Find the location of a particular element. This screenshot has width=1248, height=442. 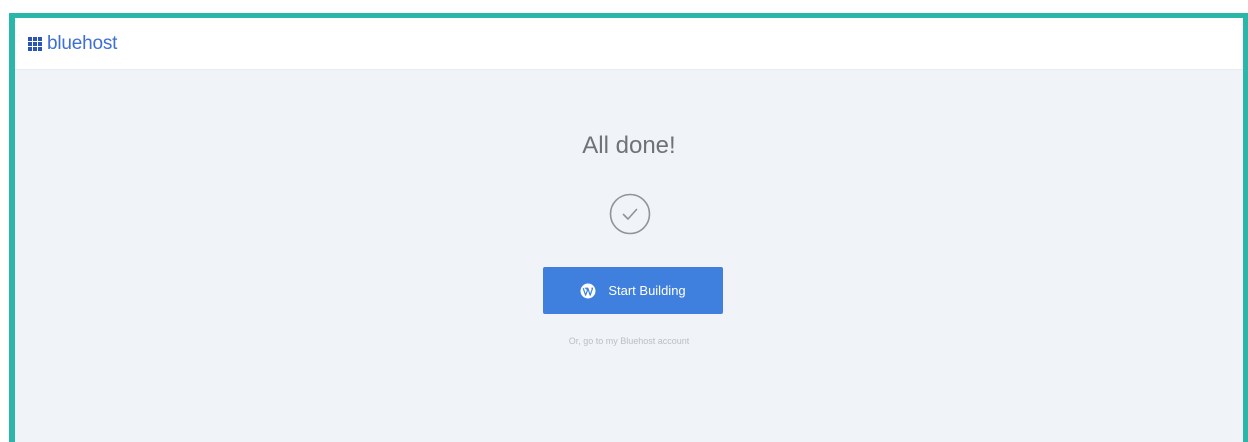

start-building-button: Start Building is located at coordinates (633, 290).